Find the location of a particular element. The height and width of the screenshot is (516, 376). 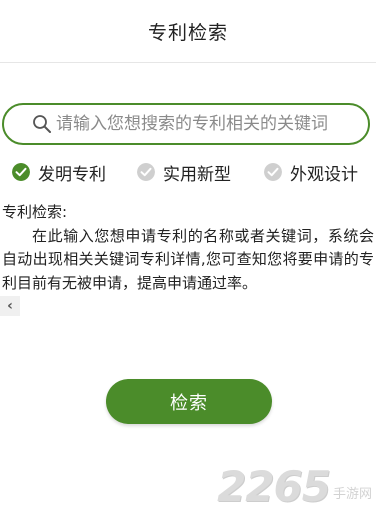

search-input is located at coordinates (212, 124).